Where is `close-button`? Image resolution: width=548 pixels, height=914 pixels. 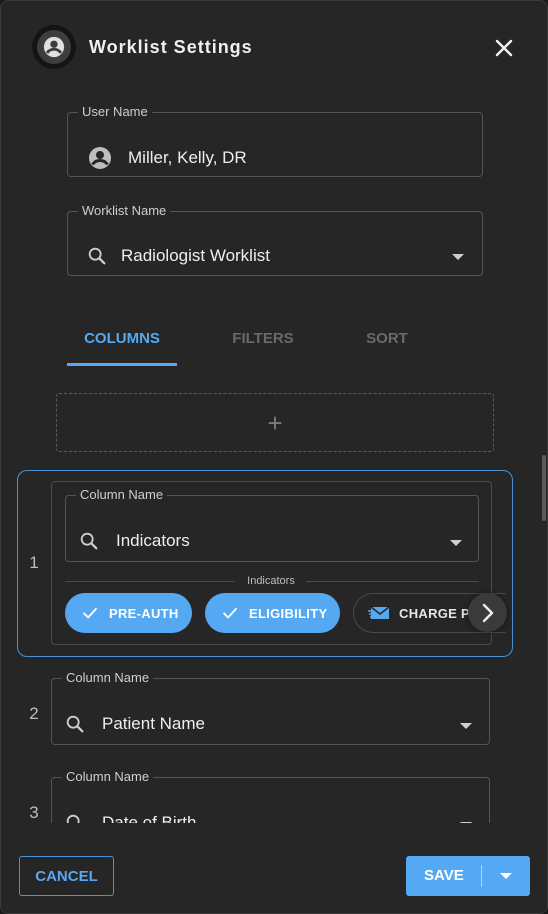 close-button is located at coordinates (504, 48).